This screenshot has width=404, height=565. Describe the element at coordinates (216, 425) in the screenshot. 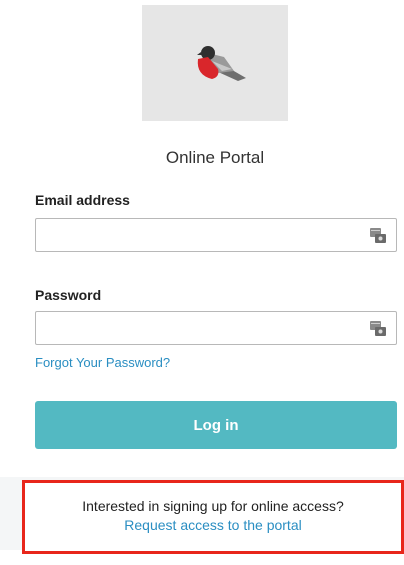

I see `login-button: Log in` at that location.